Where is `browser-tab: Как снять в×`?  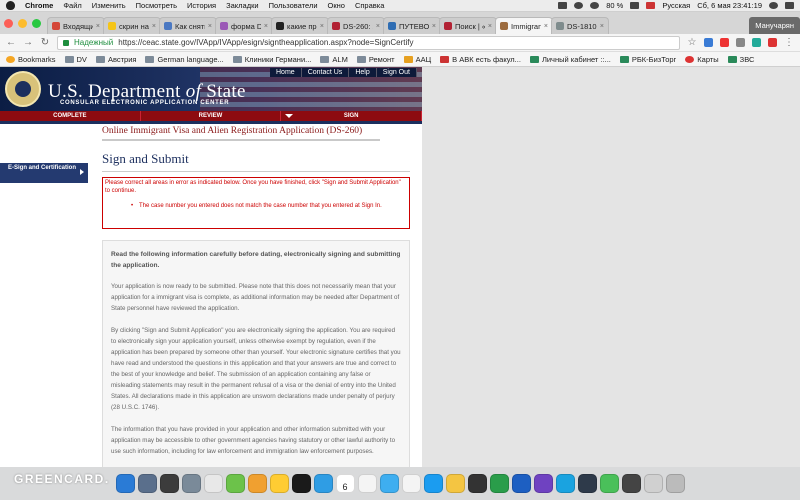
browser-tab: Как снять в× is located at coordinates (188, 25).